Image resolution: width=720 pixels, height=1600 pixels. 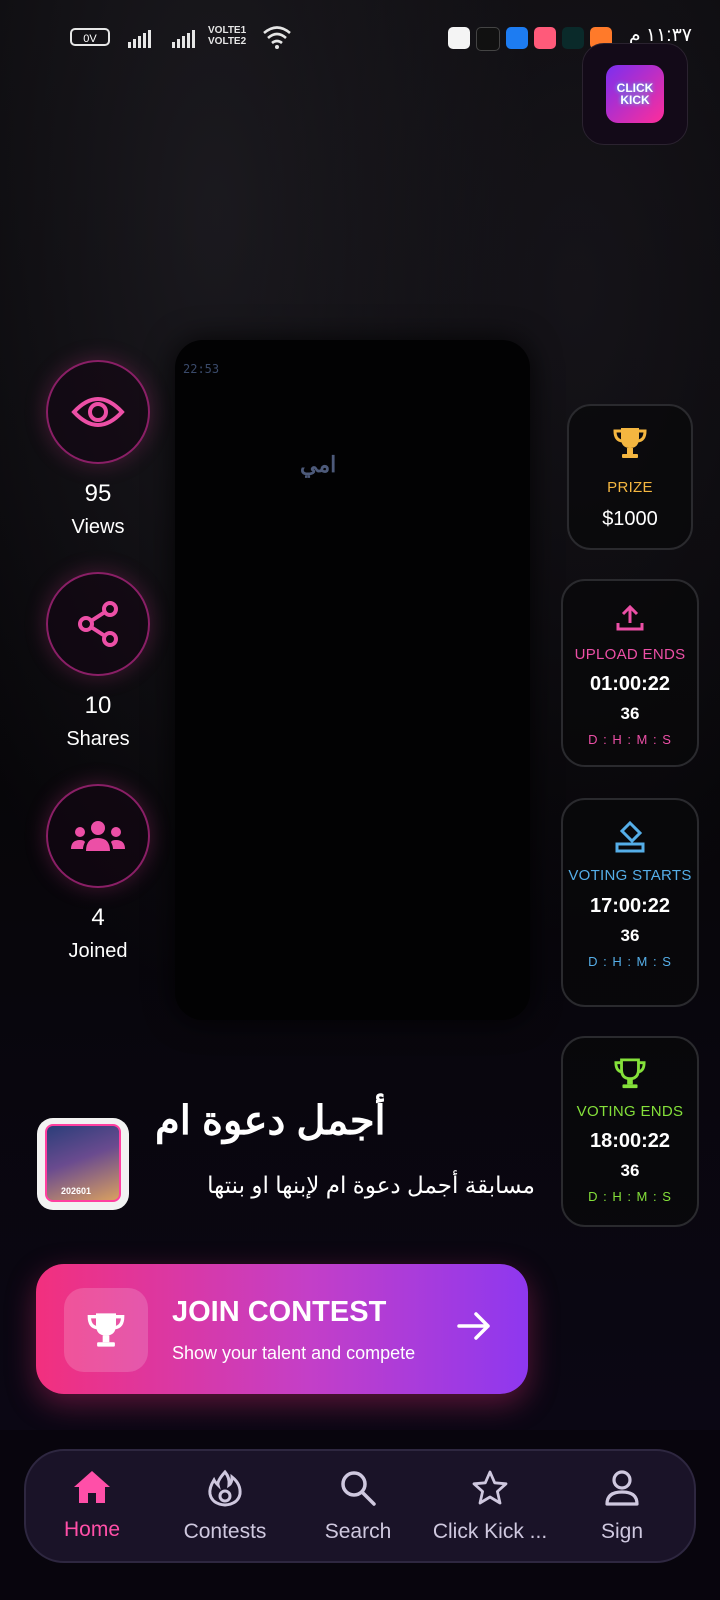 I want to click on joined-label: Joined, so click(x=98, y=951).